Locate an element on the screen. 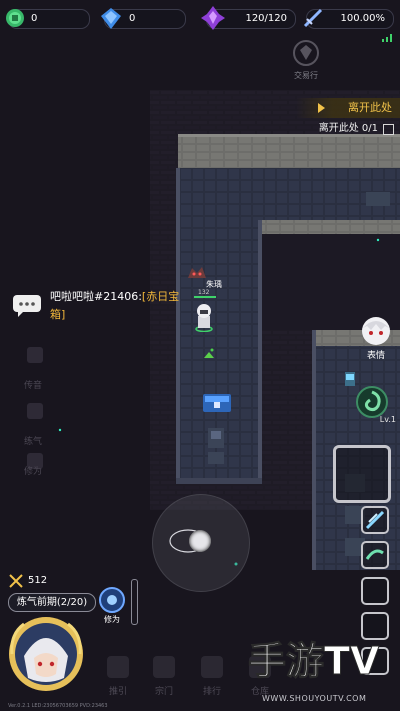 This screenshot has width=400, height=711. player-avatar is located at coordinates (46, 654).